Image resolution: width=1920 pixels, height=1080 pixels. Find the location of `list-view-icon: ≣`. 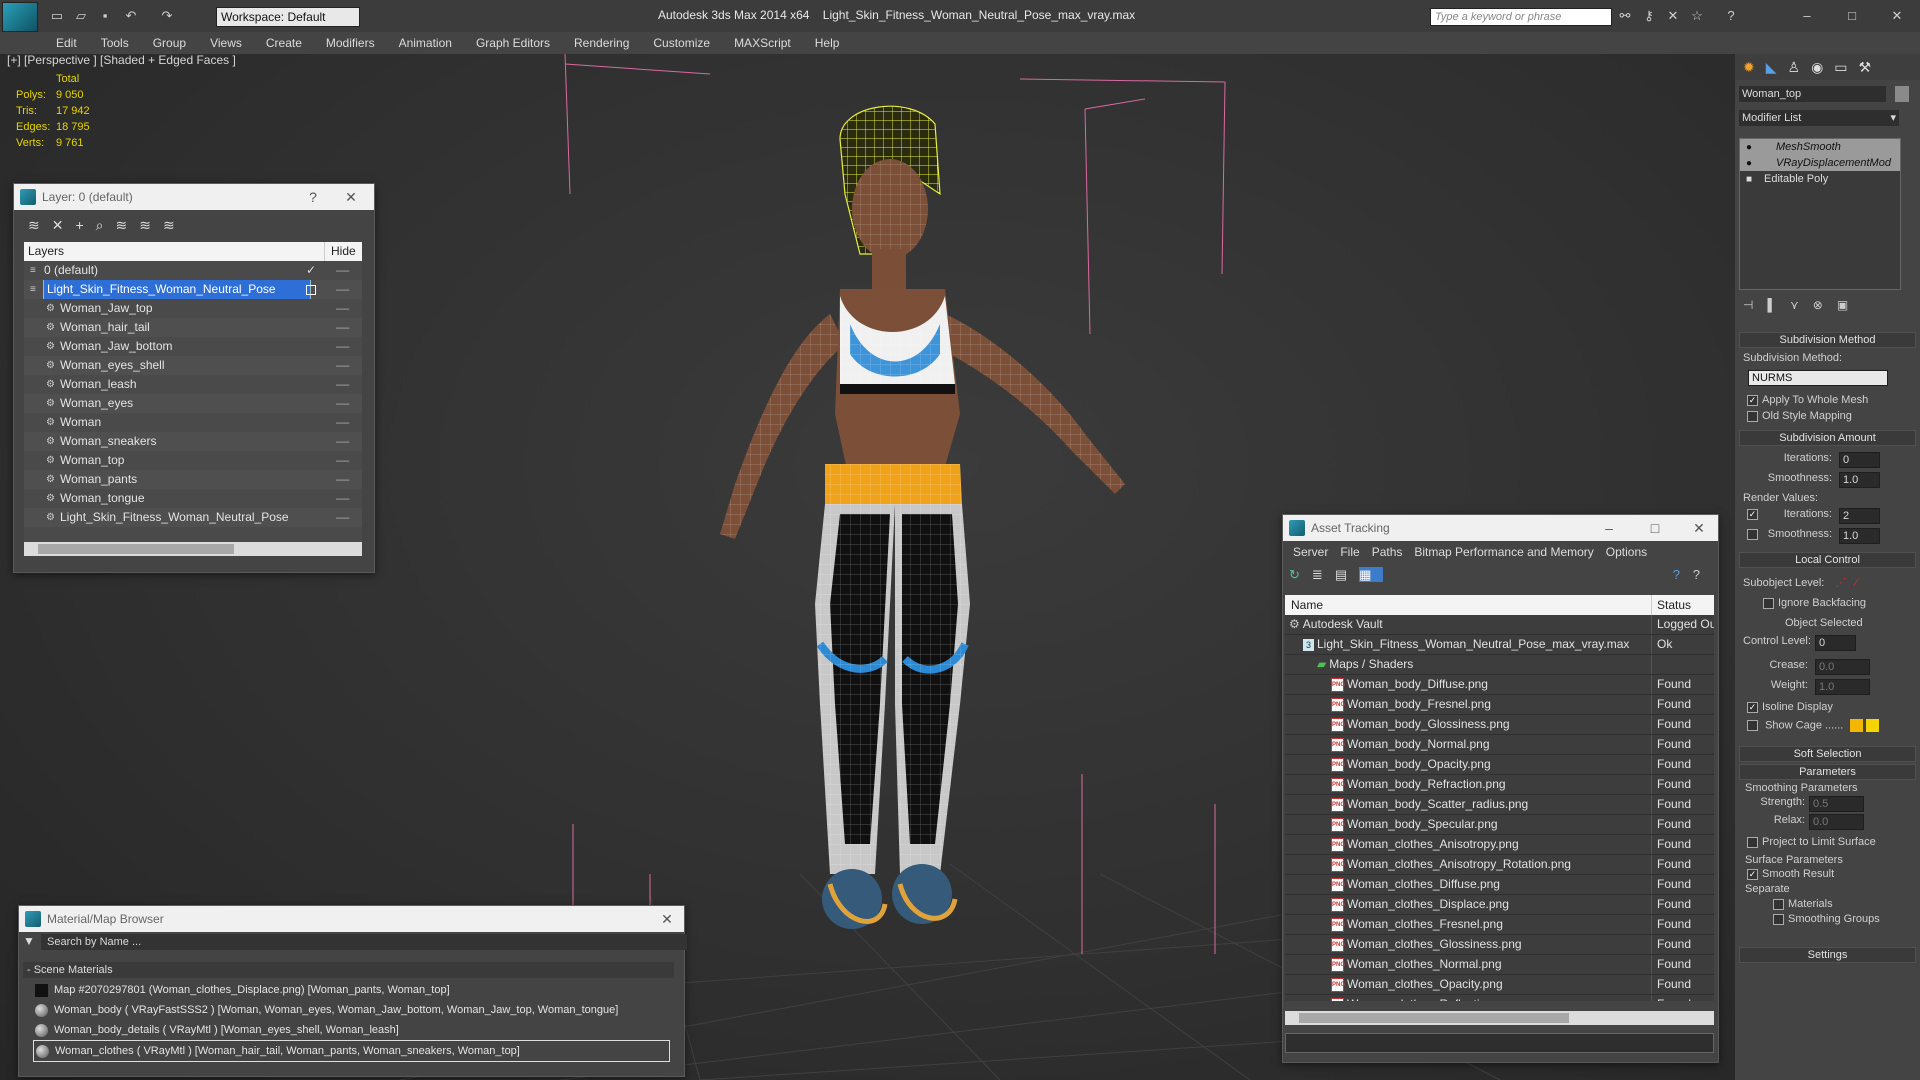

list-view-icon: ≣ is located at coordinates (1323, 574).